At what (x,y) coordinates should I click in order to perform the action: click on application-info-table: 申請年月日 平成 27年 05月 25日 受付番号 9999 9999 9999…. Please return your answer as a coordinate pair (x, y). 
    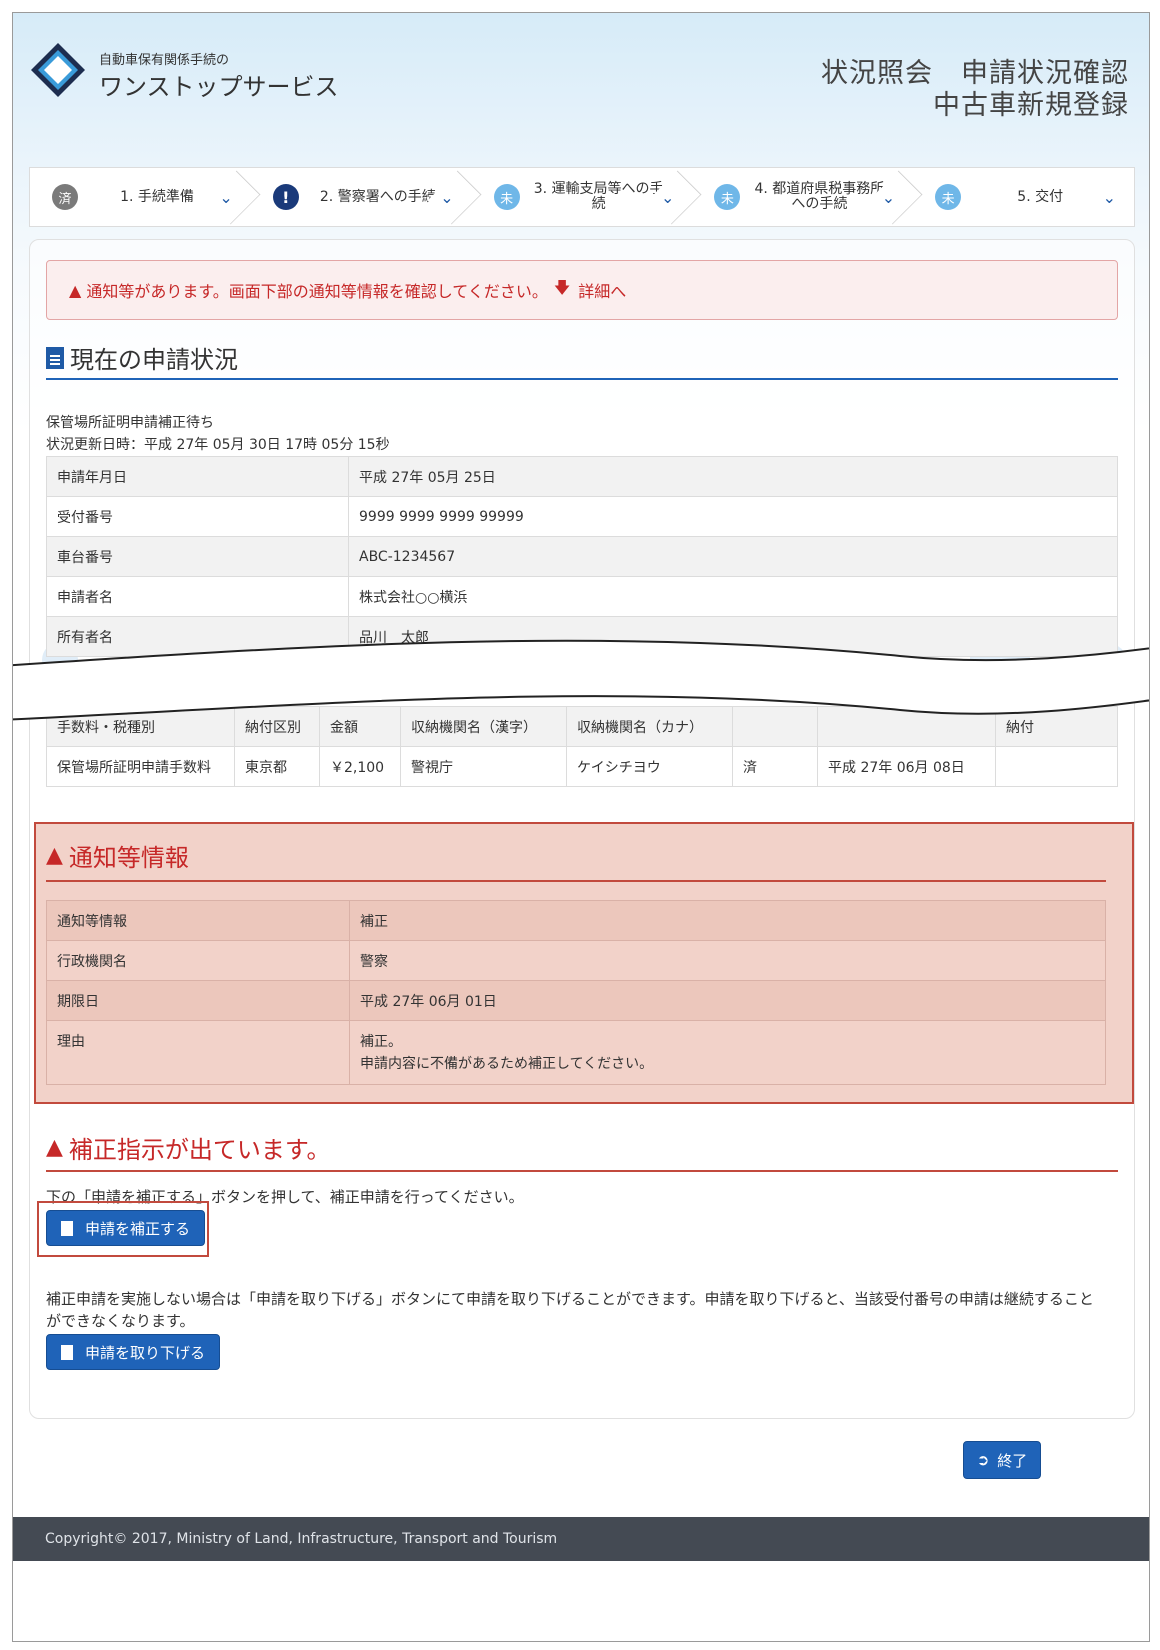
    Looking at the image, I should click on (582, 556).